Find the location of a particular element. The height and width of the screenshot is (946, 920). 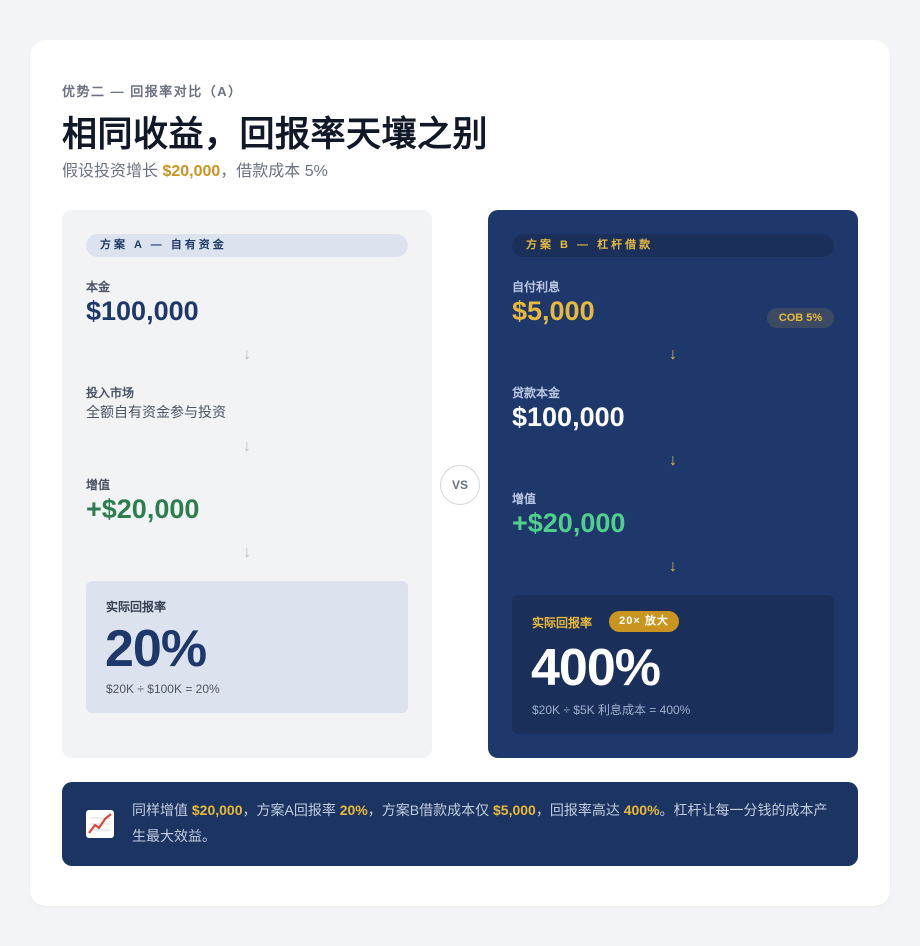

interest-value: $5,000 is located at coordinates (553, 311).